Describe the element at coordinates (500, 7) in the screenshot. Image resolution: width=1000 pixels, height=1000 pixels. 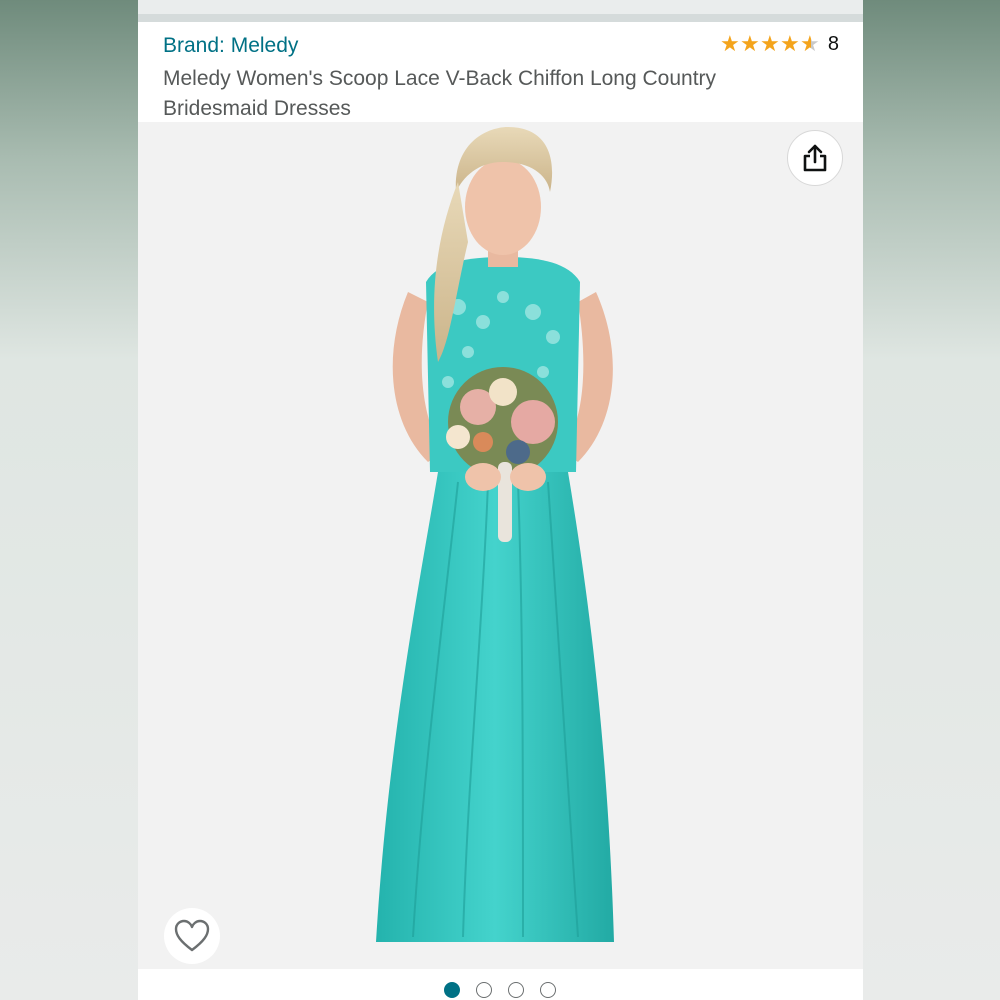
I see `top-strip` at that location.